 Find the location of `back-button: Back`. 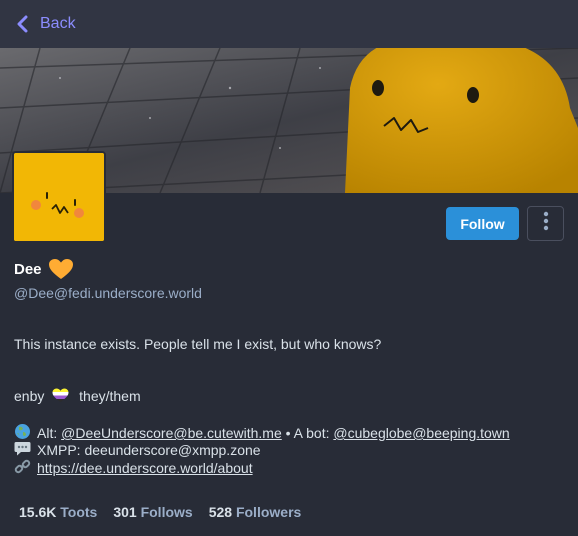

back-button: Back is located at coordinates (46, 24).